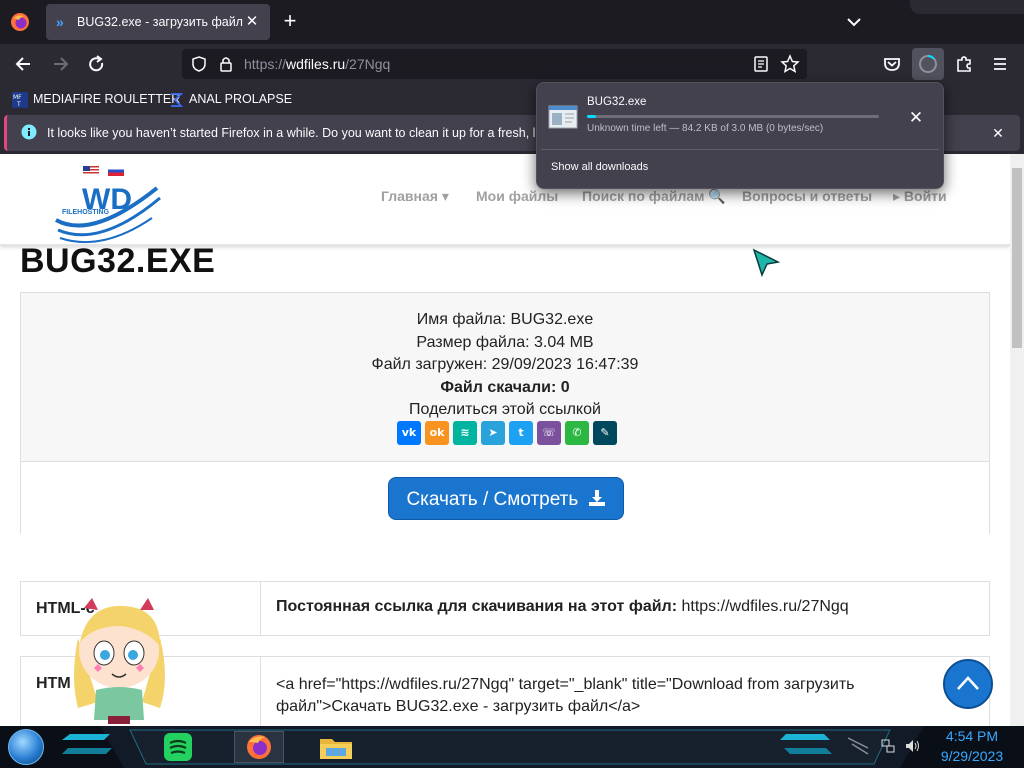 The image size is (1024, 768). I want to click on url-text: https://wdfiles.ru/27Ngq, so click(317, 64).